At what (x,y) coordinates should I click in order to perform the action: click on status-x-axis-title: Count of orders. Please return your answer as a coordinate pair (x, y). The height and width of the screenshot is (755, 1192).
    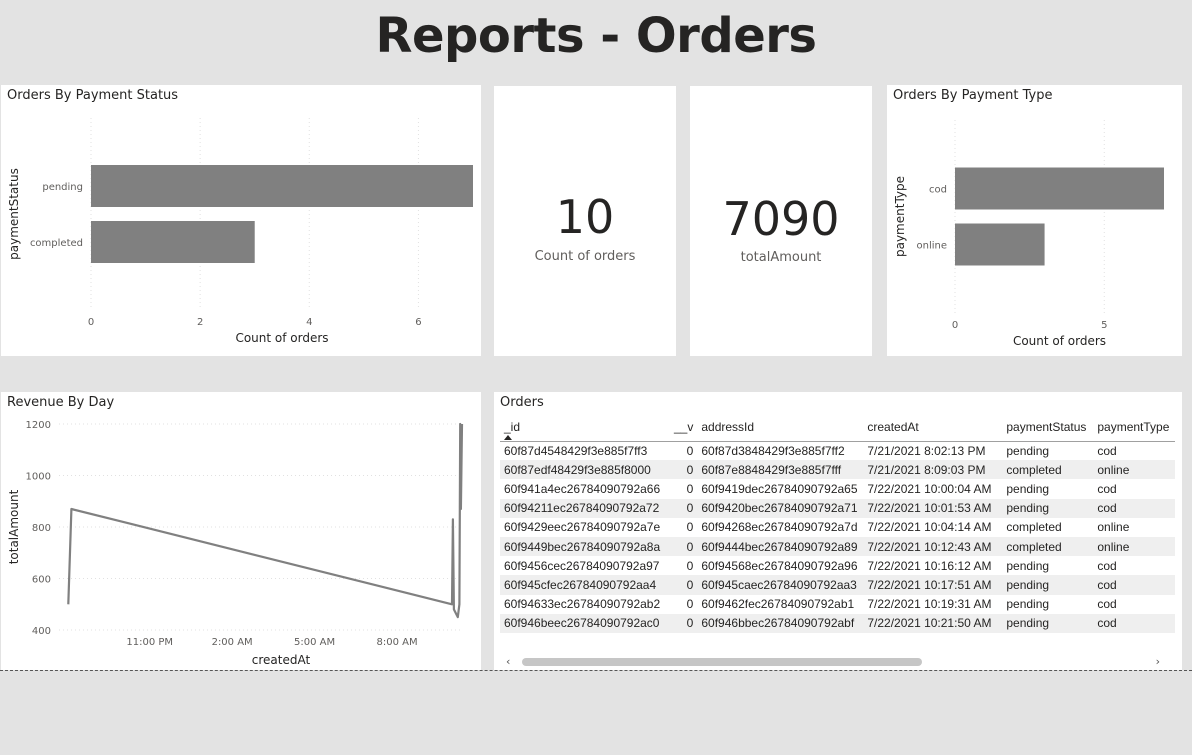
    Looking at the image, I should click on (281, 338).